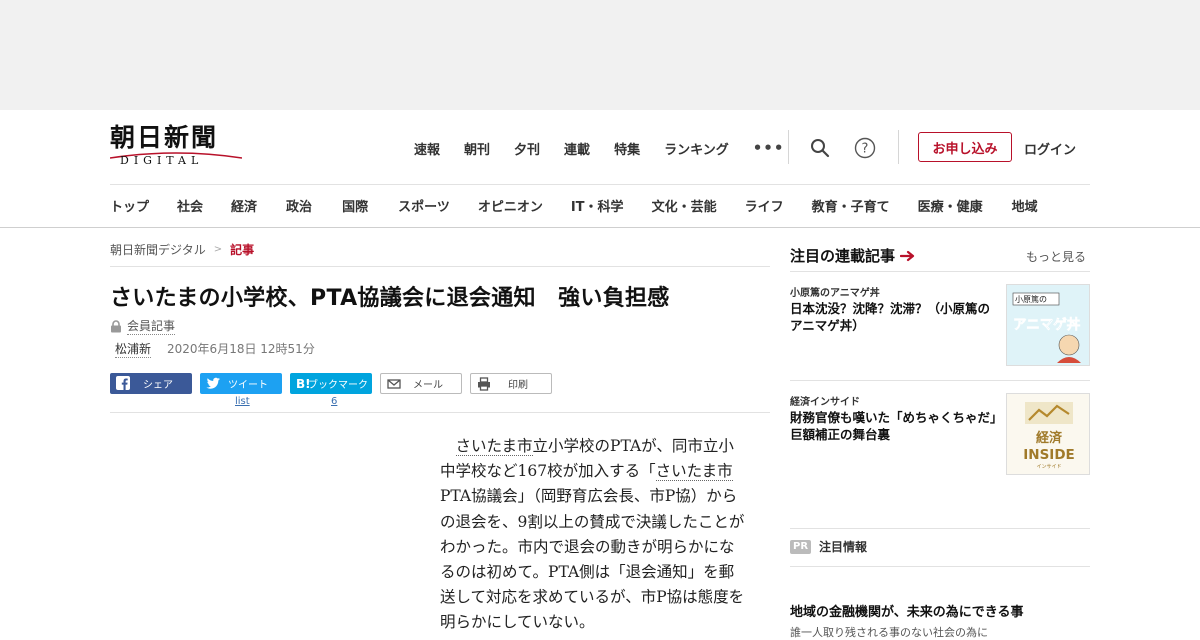 Image resolution: width=1200 pixels, height=640 pixels. What do you see at coordinates (190, 205) in the screenshot?
I see `cat-shakai: 社会` at bounding box center [190, 205].